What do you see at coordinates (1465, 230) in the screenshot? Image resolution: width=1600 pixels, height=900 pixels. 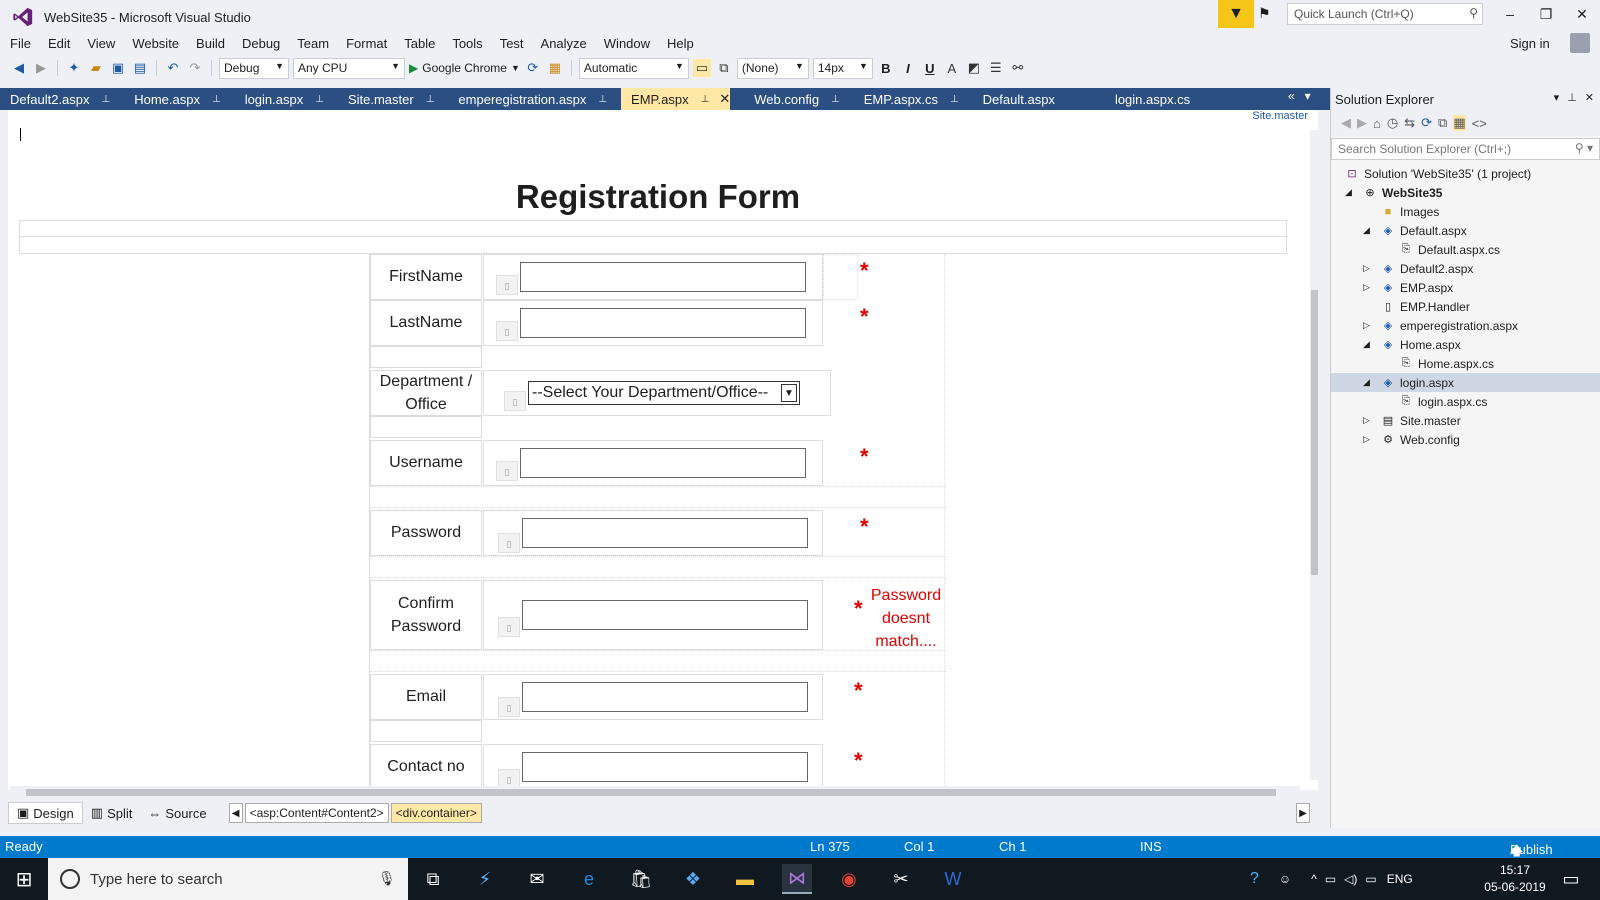 I see `tree-item-default-aspx: ◢ ◈ Default.aspx` at bounding box center [1465, 230].